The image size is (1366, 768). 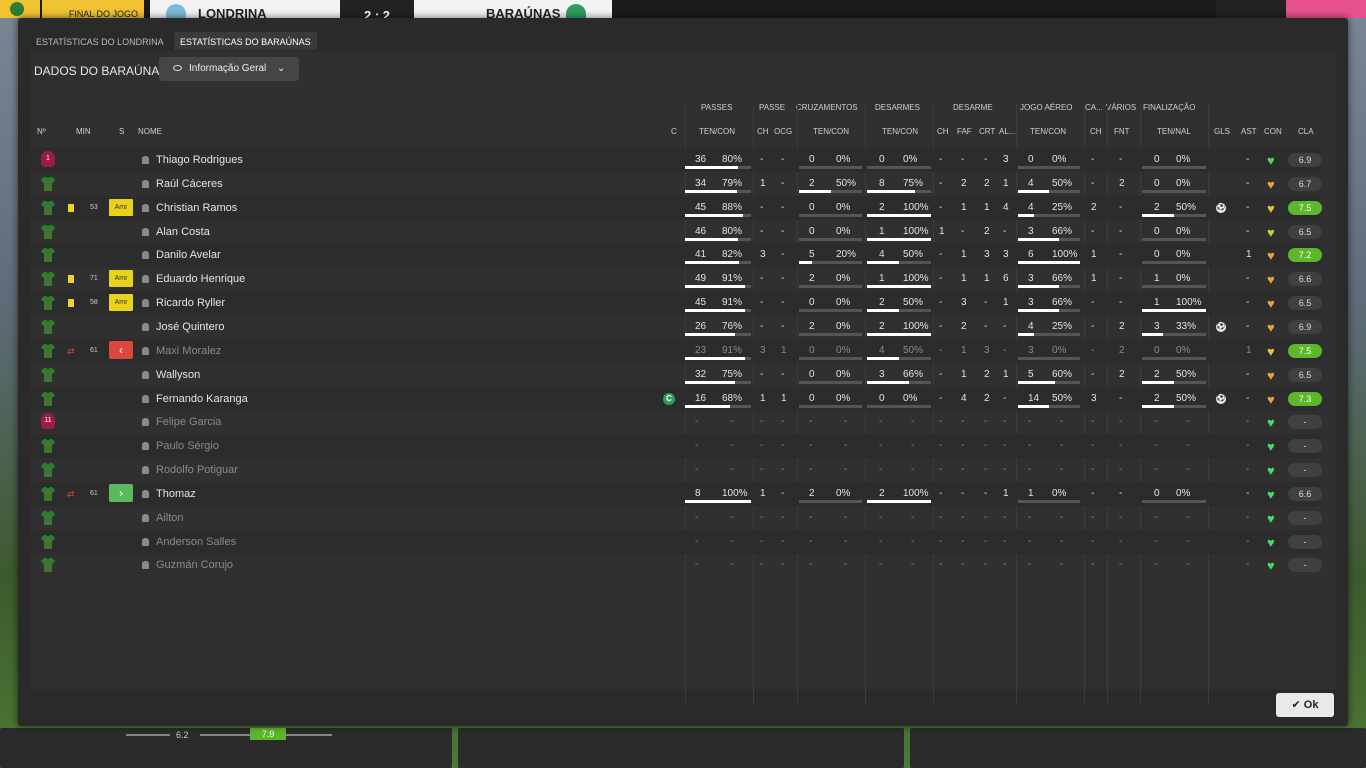 I want to click on interceptions: 3, so click(x=987, y=350).